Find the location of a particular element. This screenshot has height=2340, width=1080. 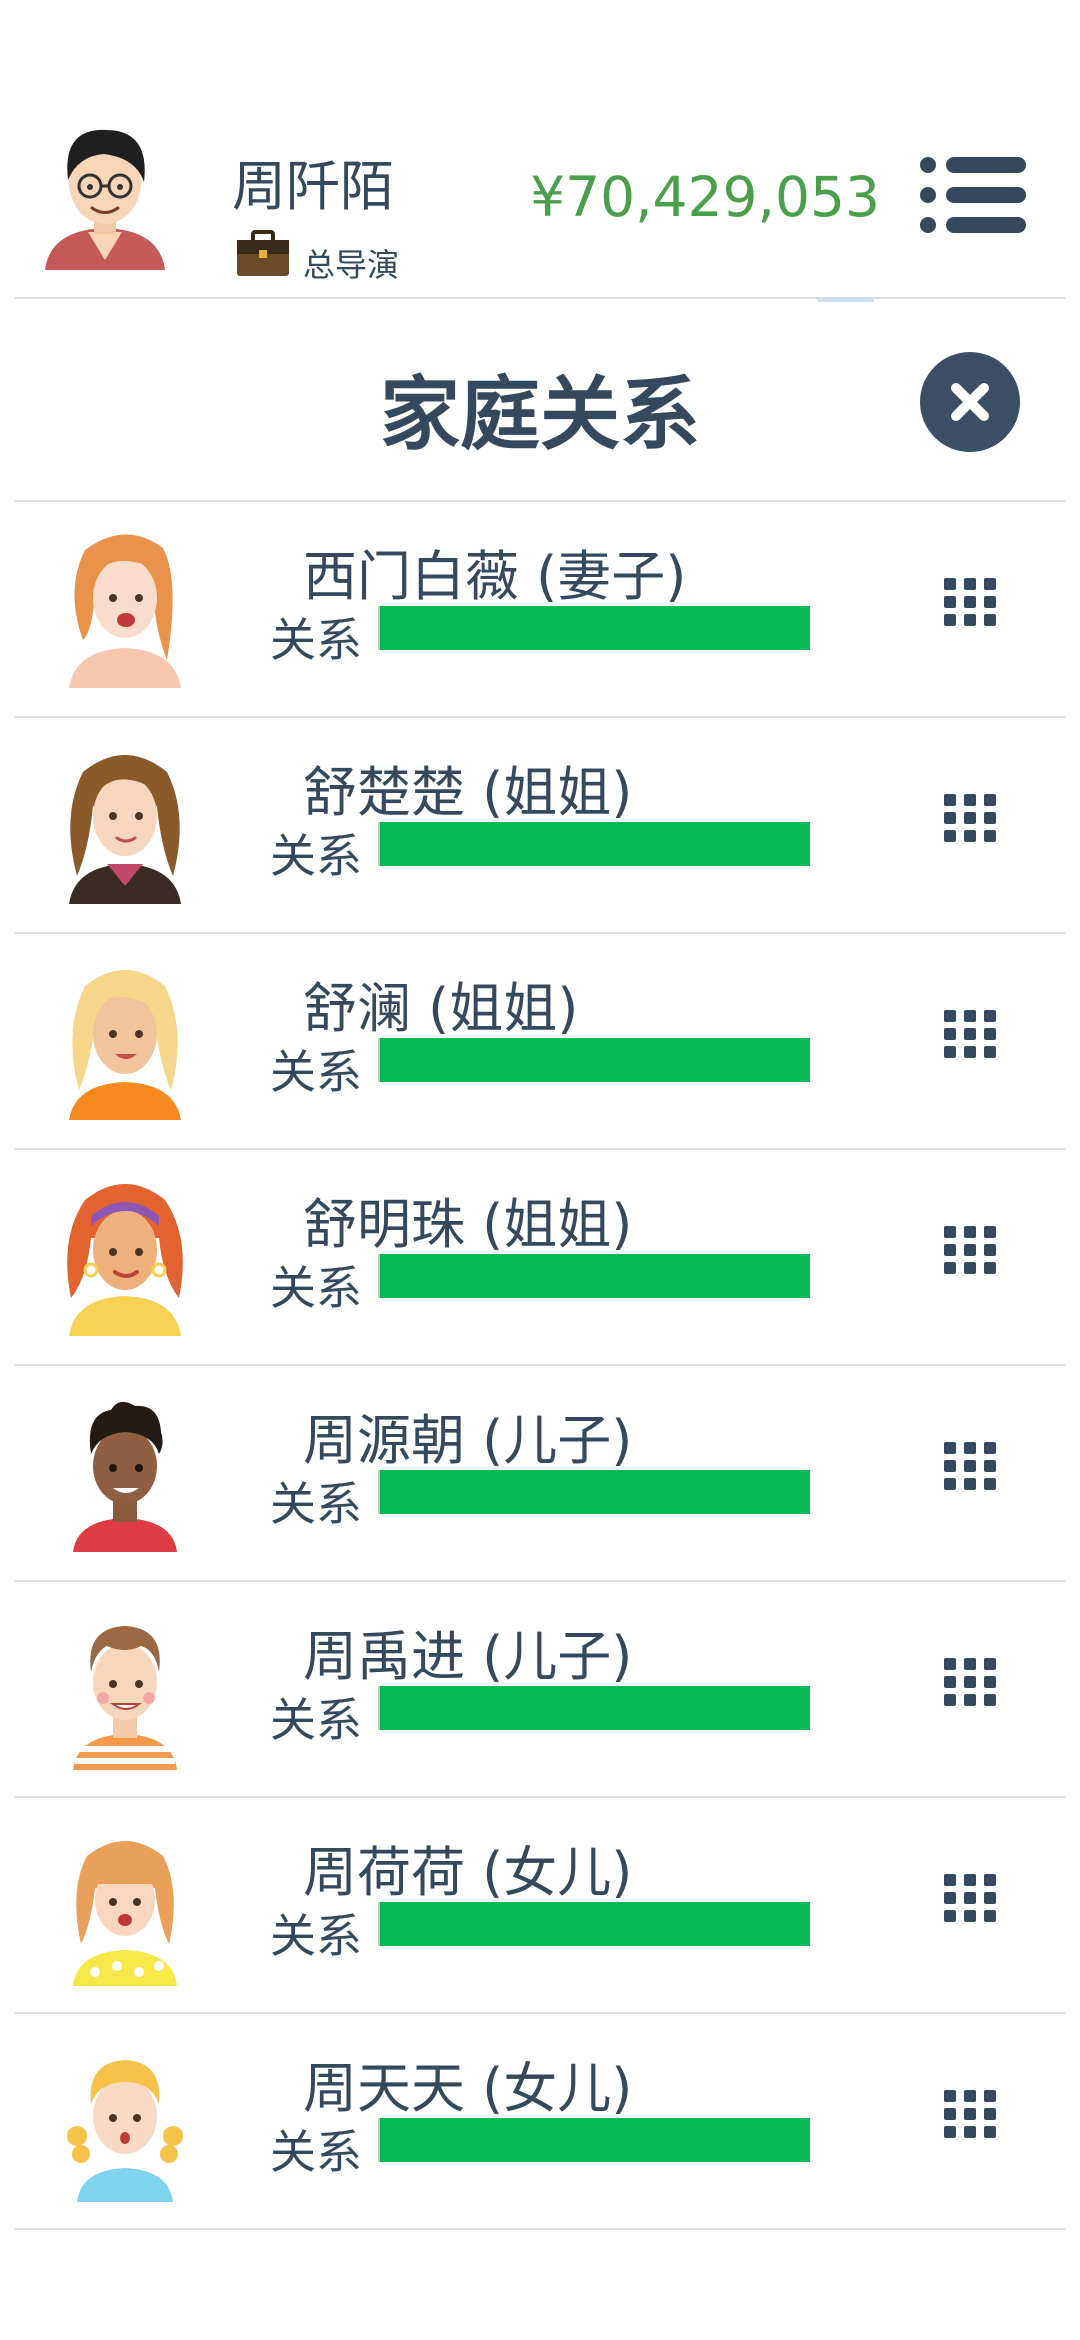

header-accent is located at coordinates (846, 300).